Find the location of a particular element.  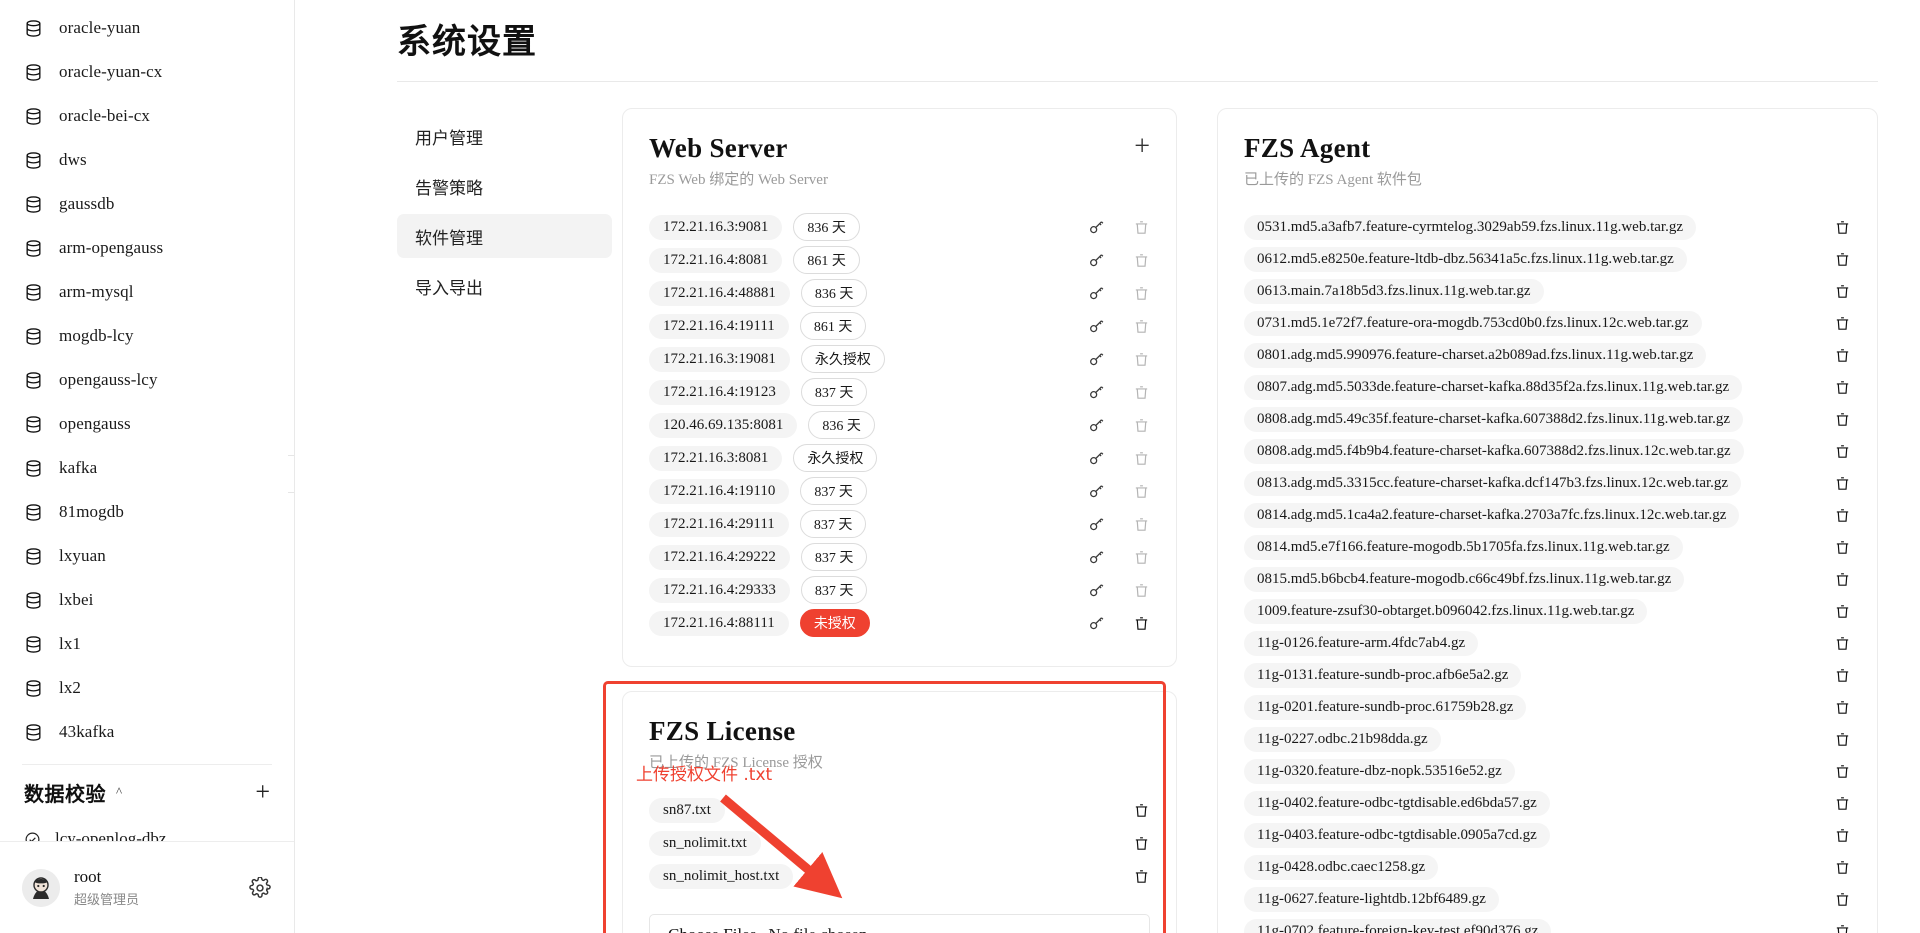

add-verification-button: + is located at coordinates (262, 792).